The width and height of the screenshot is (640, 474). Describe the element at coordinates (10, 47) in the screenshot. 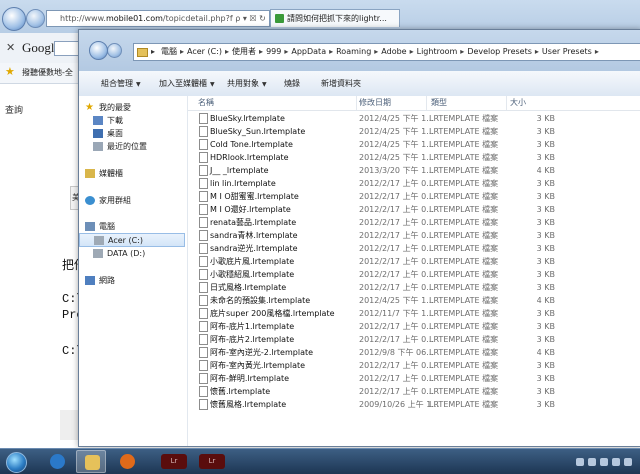

I see `close-toolbar-icon: ✕` at that location.